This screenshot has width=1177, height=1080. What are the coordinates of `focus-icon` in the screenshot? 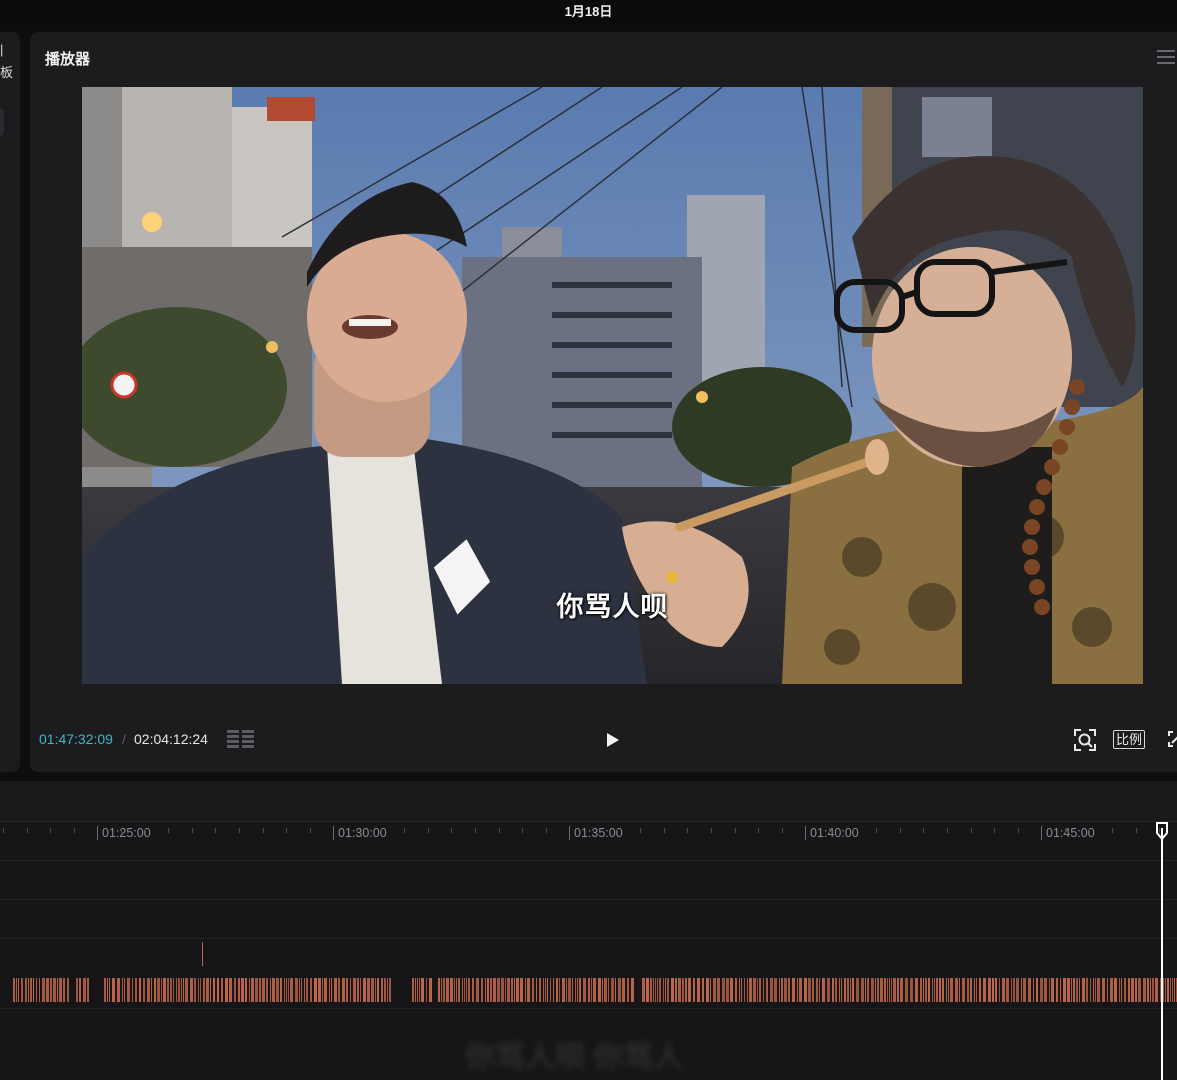 It's located at (1085, 740).